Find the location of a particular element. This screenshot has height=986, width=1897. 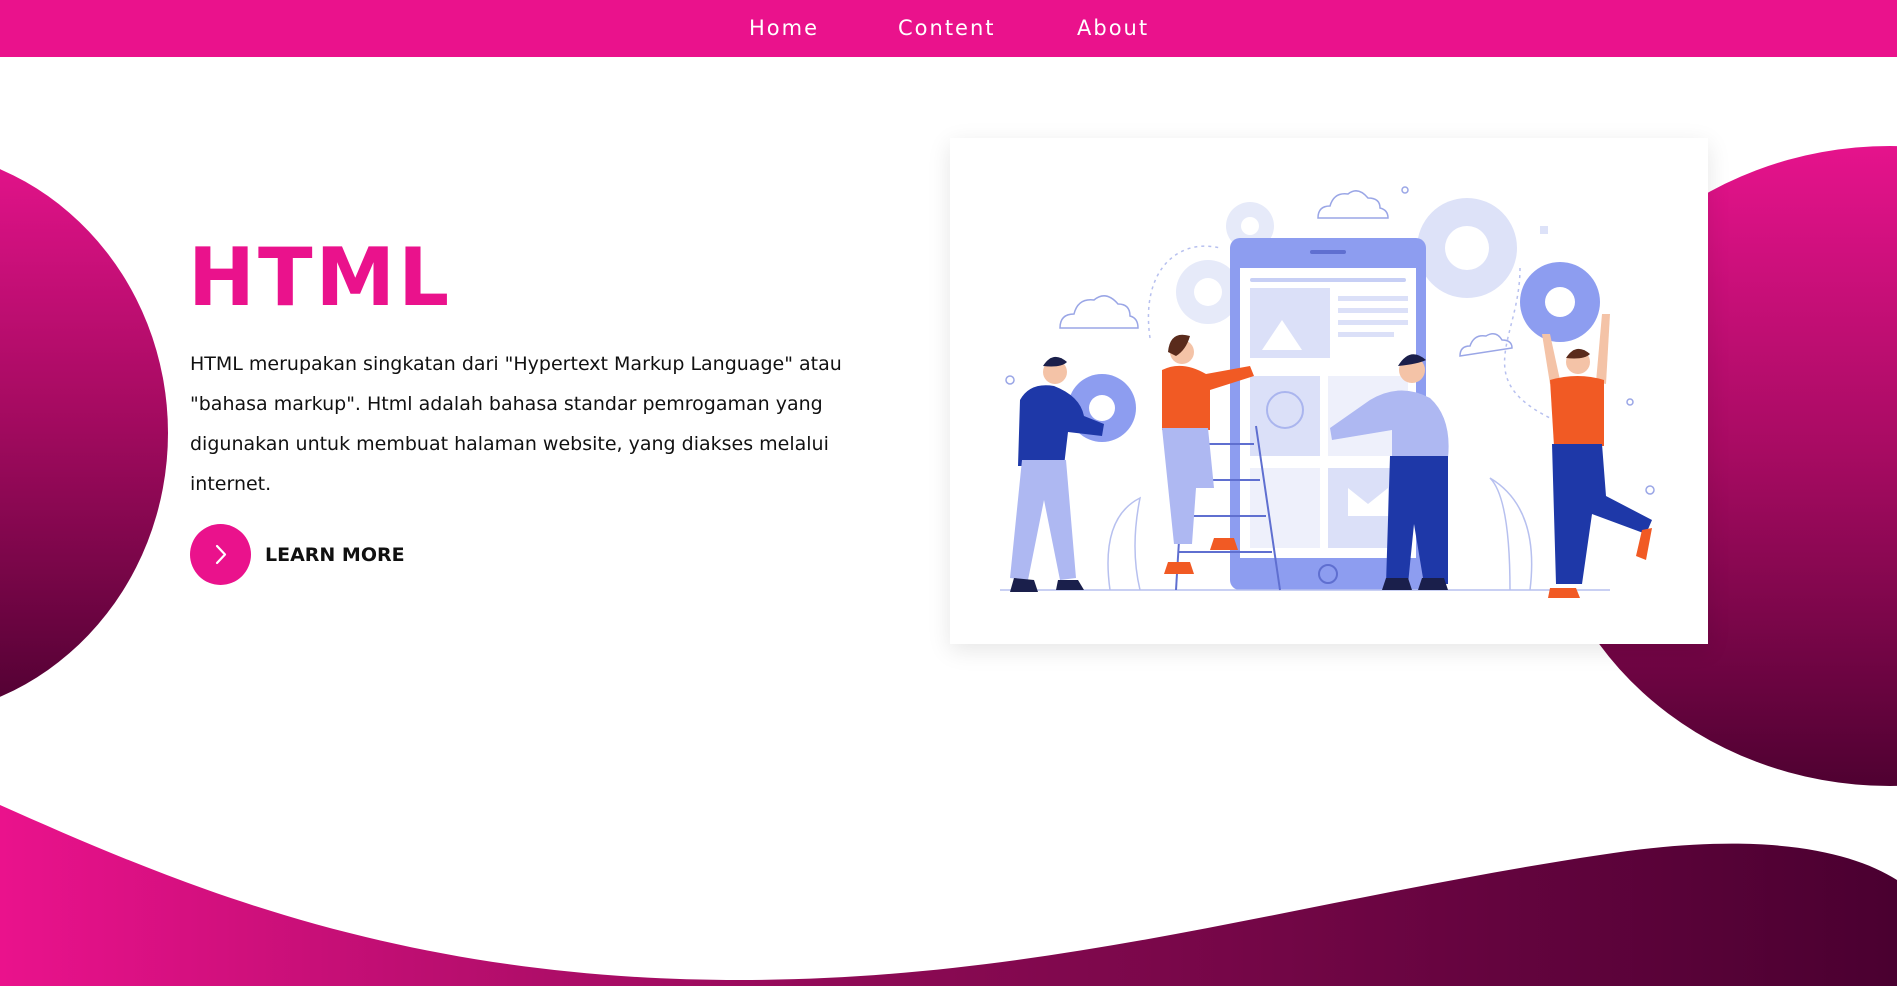

chevron-right-icon is located at coordinates (221, 554).